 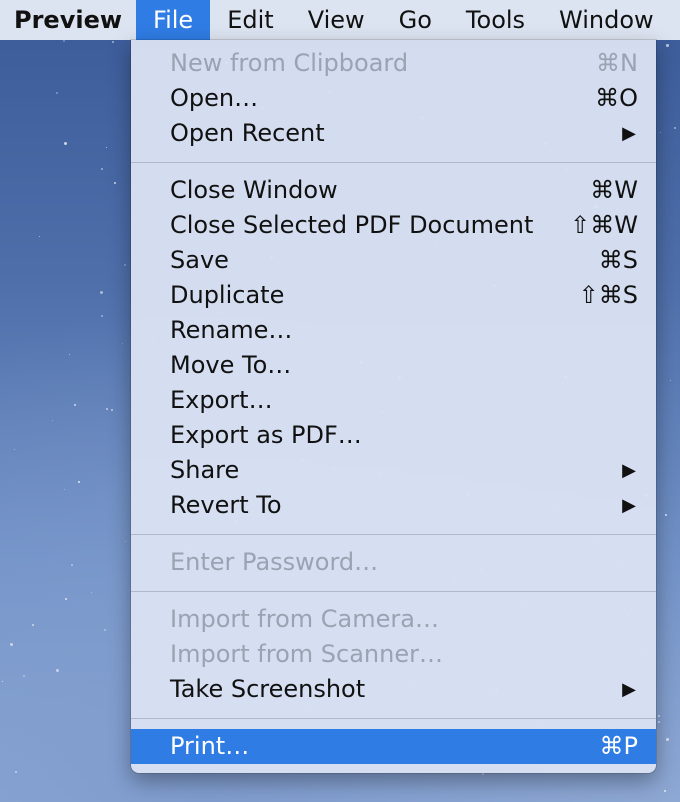 I want to click on menu-item-shortcut: ⇧⌘S, so click(x=608, y=295).